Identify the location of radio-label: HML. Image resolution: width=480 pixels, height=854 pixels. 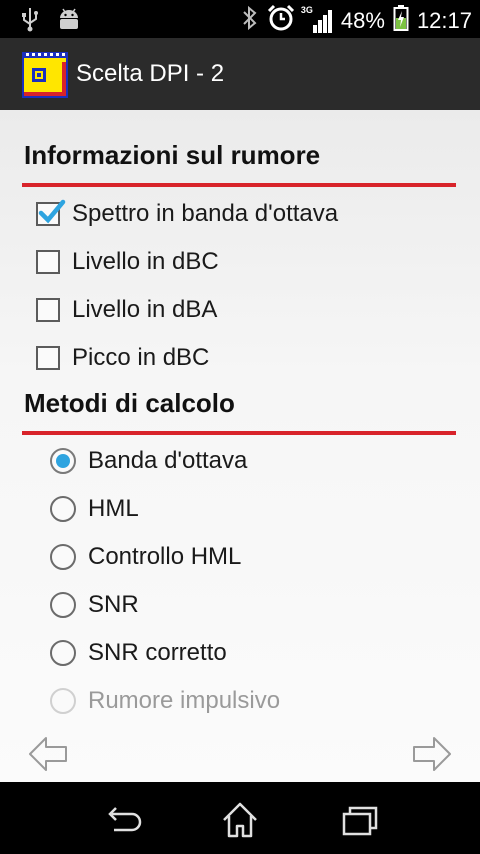
(113, 508).